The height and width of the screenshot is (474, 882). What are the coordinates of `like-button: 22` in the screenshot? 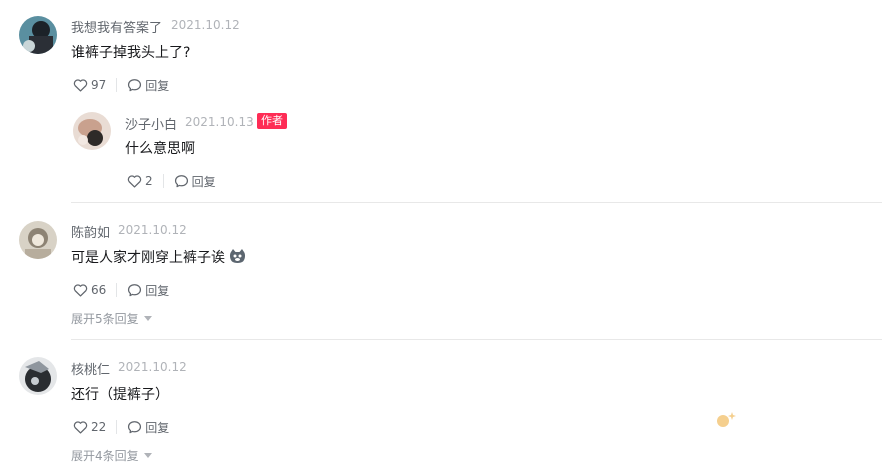 It's located at (89, 427).